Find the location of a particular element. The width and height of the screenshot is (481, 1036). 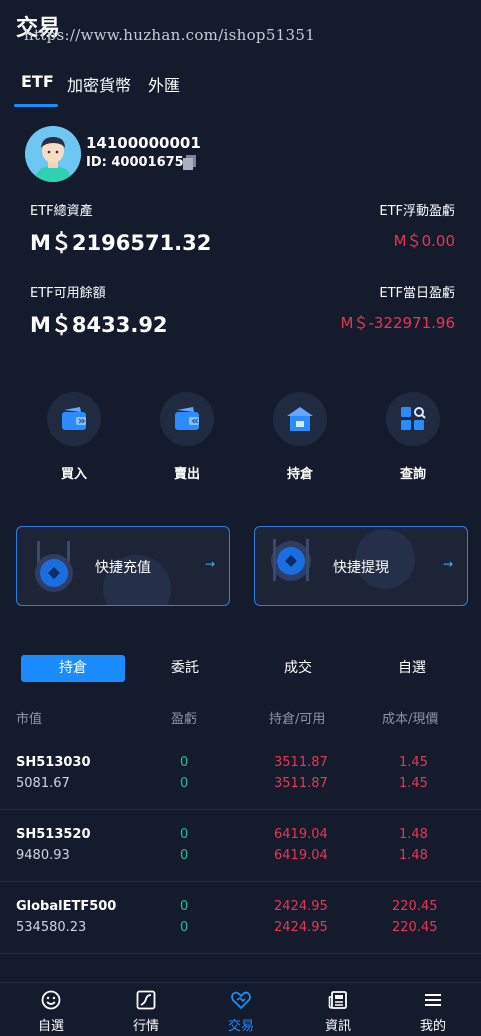

quick-withdraw-card: 快捷提現 → is located at coordinates (361, 566).